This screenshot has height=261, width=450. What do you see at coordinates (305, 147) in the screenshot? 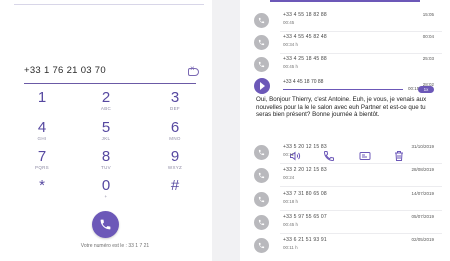
I see `caller-number: +33 5 20 12 15 83` at bounding box center [305, 147].